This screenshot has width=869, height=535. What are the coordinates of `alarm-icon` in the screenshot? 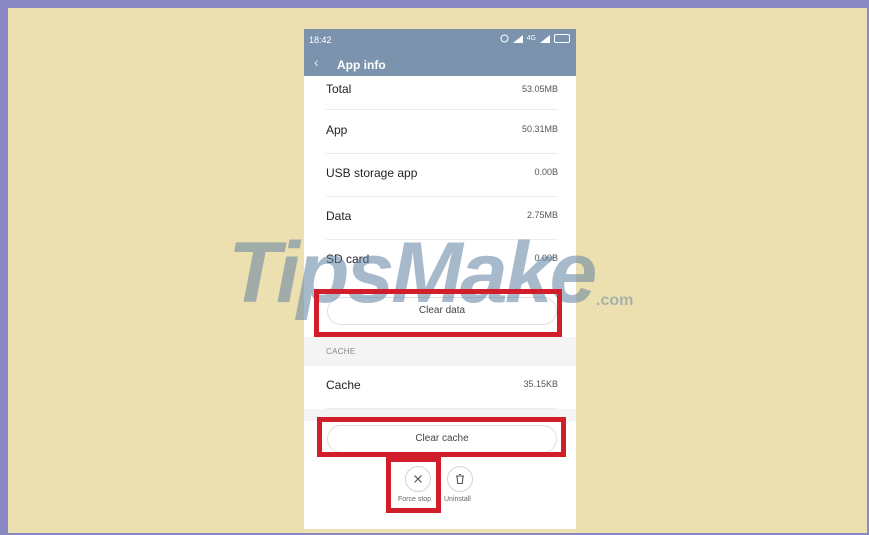 It's located at (504, 38).